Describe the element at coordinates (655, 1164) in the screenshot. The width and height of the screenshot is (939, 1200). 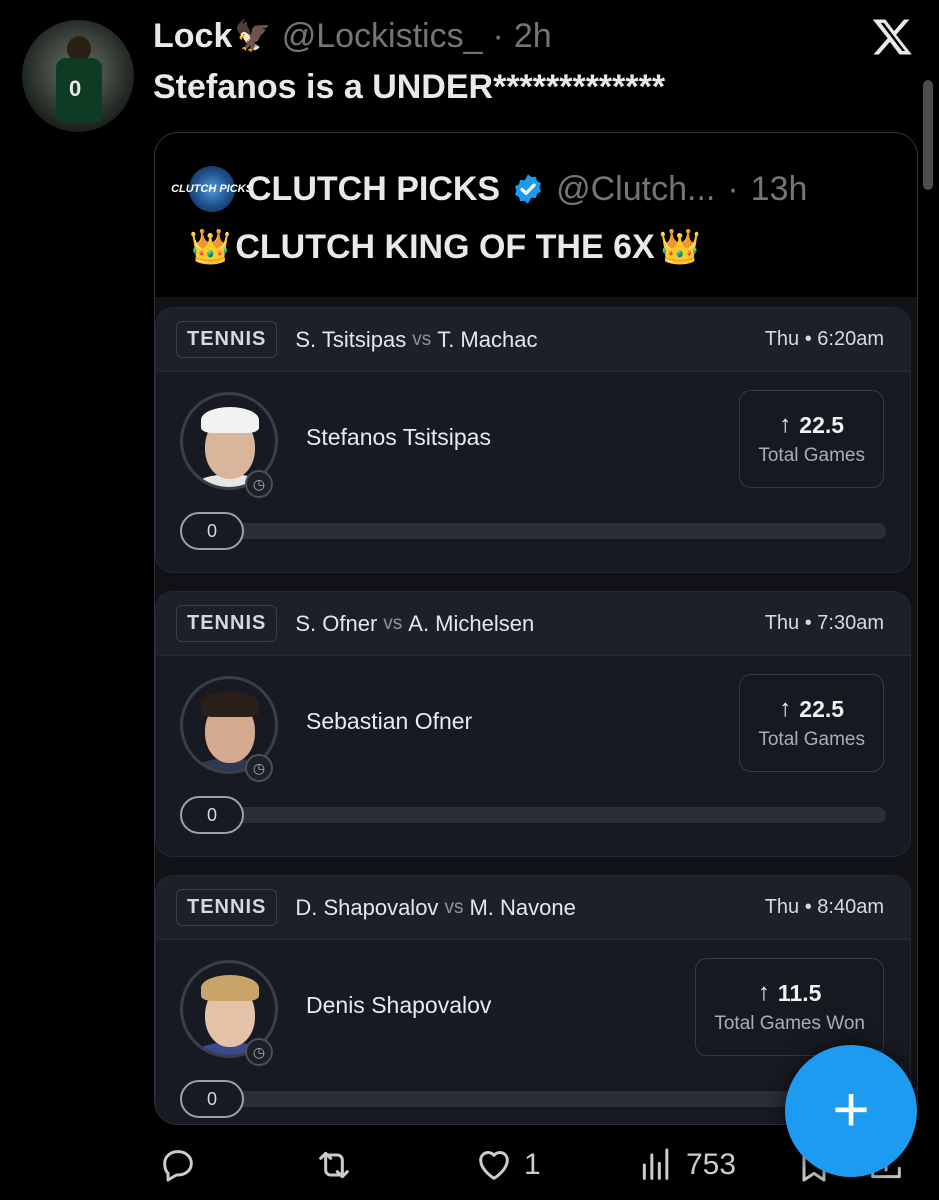
I see `views-icon` at that location.